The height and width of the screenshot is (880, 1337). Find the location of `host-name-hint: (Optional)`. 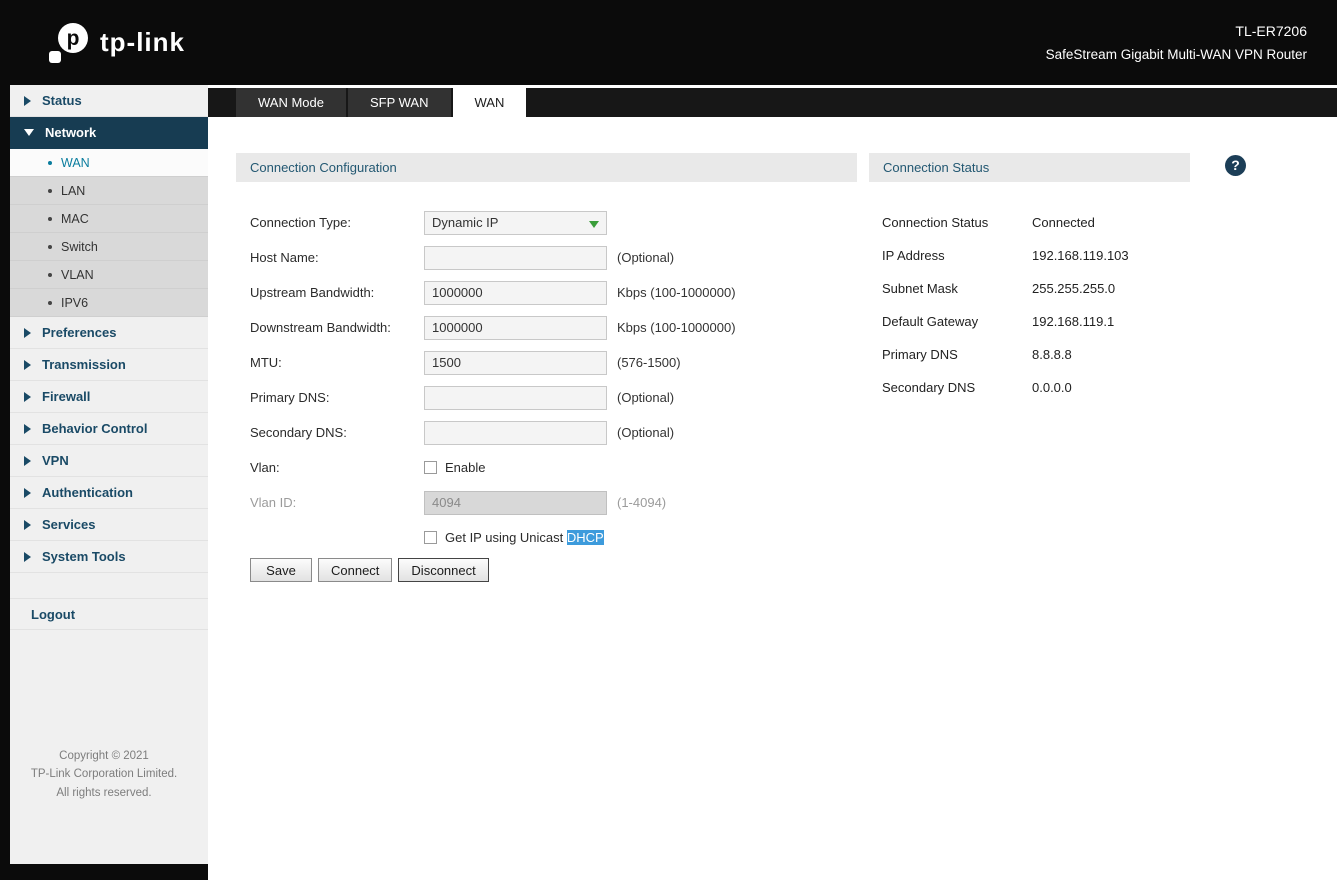

host-name-hint: (Optional) is located at coordinates (646, 257).